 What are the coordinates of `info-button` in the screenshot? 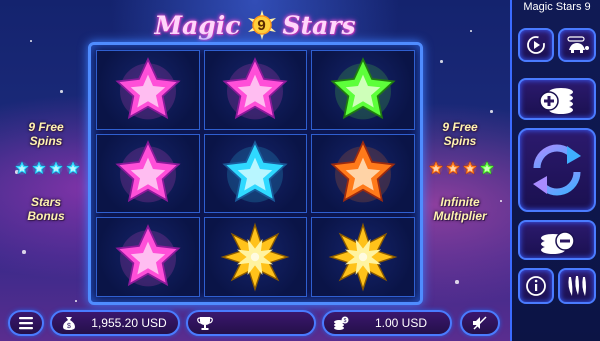 It's located at (536, 286).